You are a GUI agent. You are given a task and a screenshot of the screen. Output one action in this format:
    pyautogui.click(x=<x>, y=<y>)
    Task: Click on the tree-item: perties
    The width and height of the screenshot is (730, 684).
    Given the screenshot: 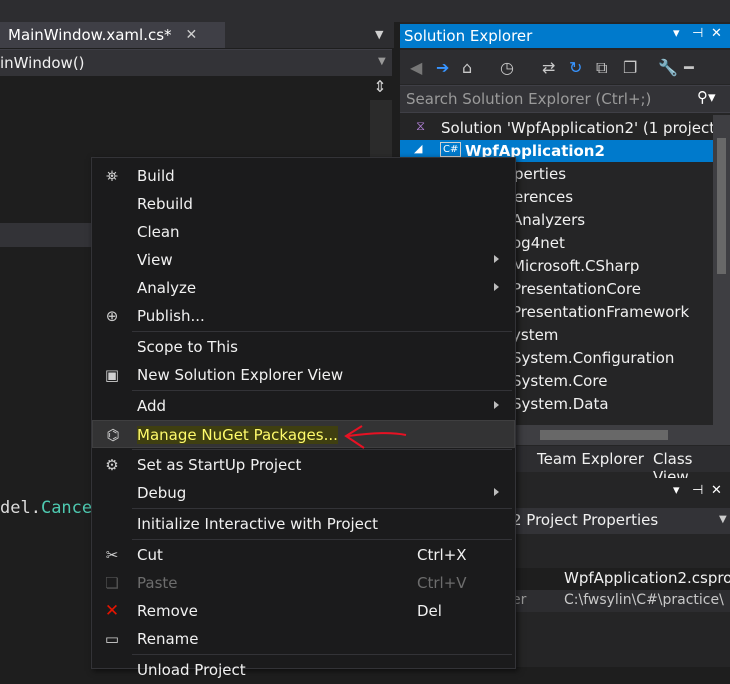 What is the action you would take?
    pyautogui.click(x=540, y=174)
    